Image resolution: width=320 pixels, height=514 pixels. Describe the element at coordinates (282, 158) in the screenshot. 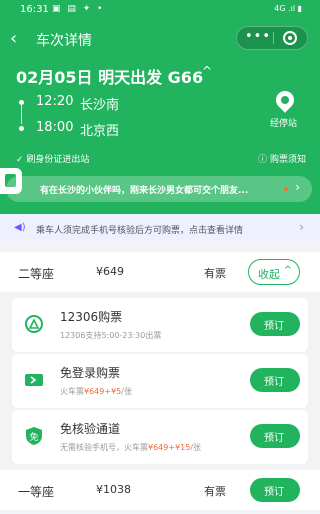

I see `ticket-notice-link: ⓘ 购票须知` at that location.